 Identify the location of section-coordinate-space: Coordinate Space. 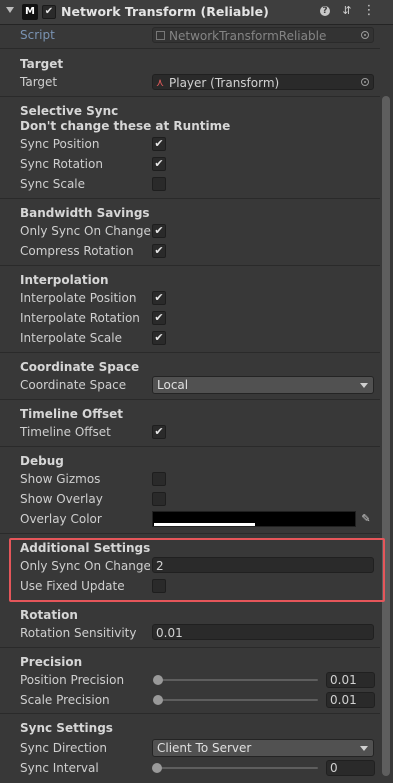
(80, 367).